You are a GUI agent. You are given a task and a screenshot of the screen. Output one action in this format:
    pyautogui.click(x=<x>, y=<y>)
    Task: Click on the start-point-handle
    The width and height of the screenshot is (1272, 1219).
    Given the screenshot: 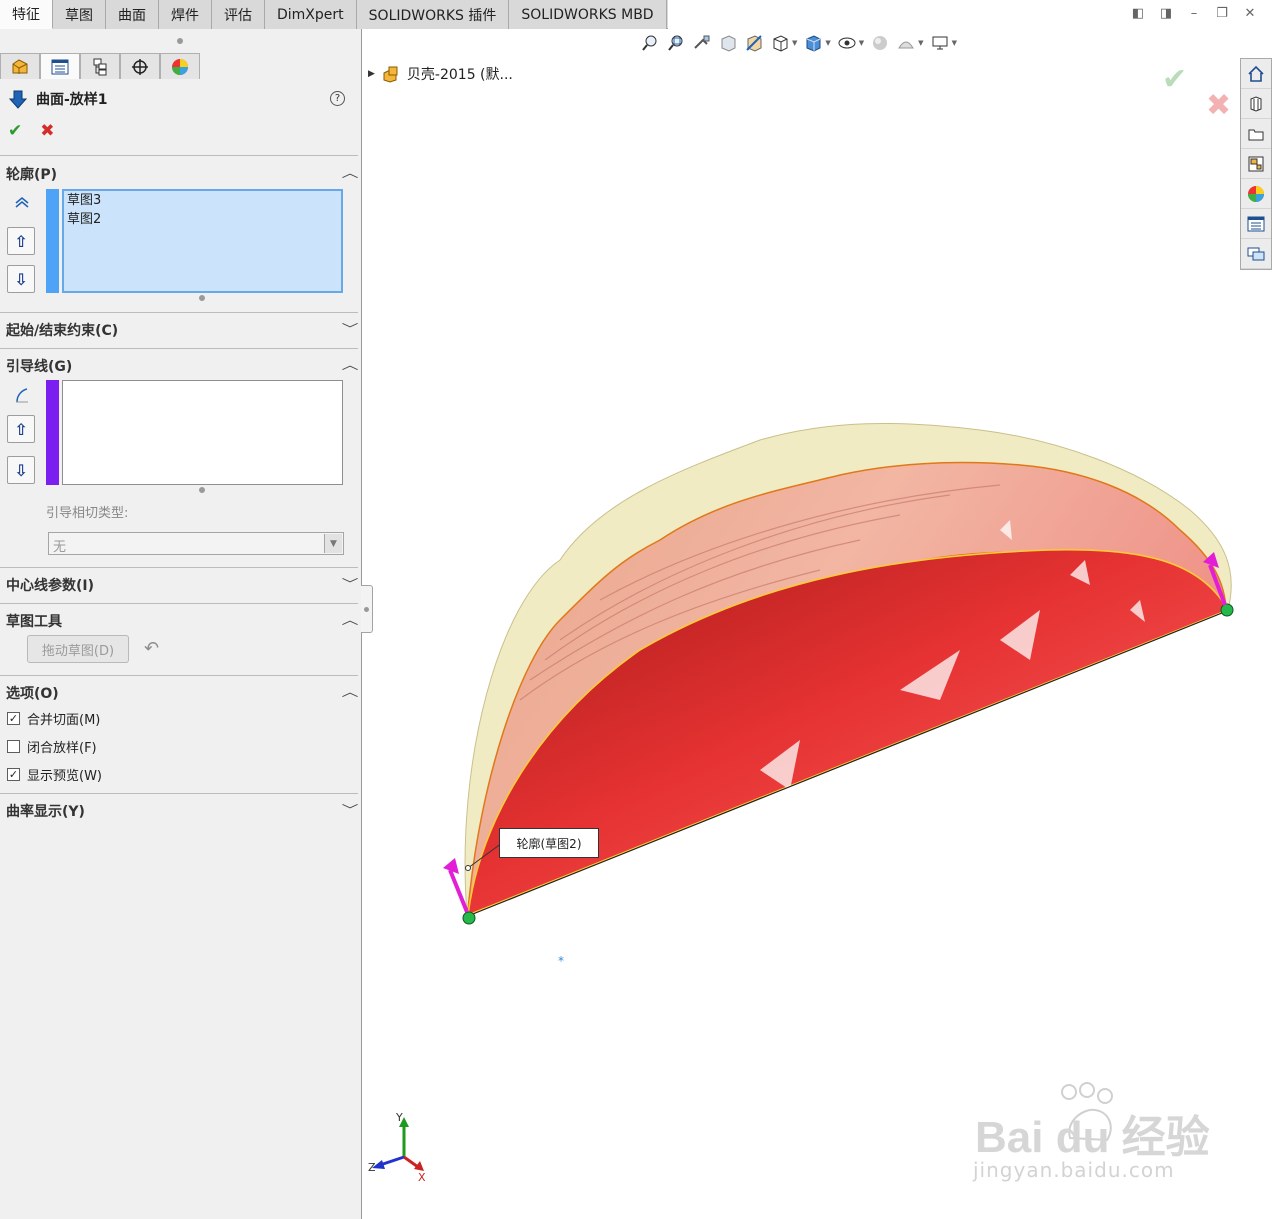 What is the action you would take?
    pyautogui.click(x=469, y=918)
    